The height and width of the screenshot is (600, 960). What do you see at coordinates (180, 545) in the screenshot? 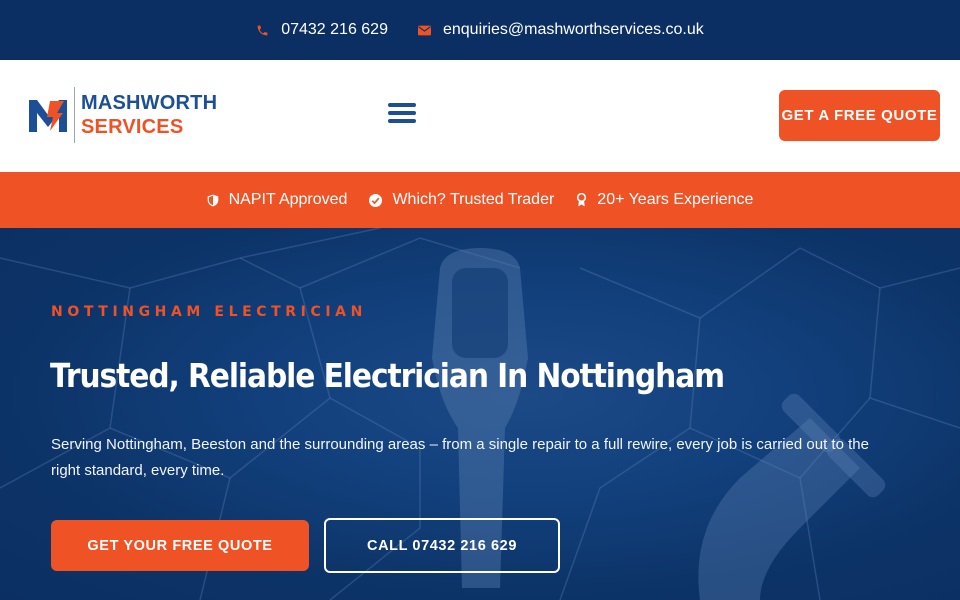
I see `free-quote-button: GET YOUR FREE QUOTE` at bounding box center [180, 545].